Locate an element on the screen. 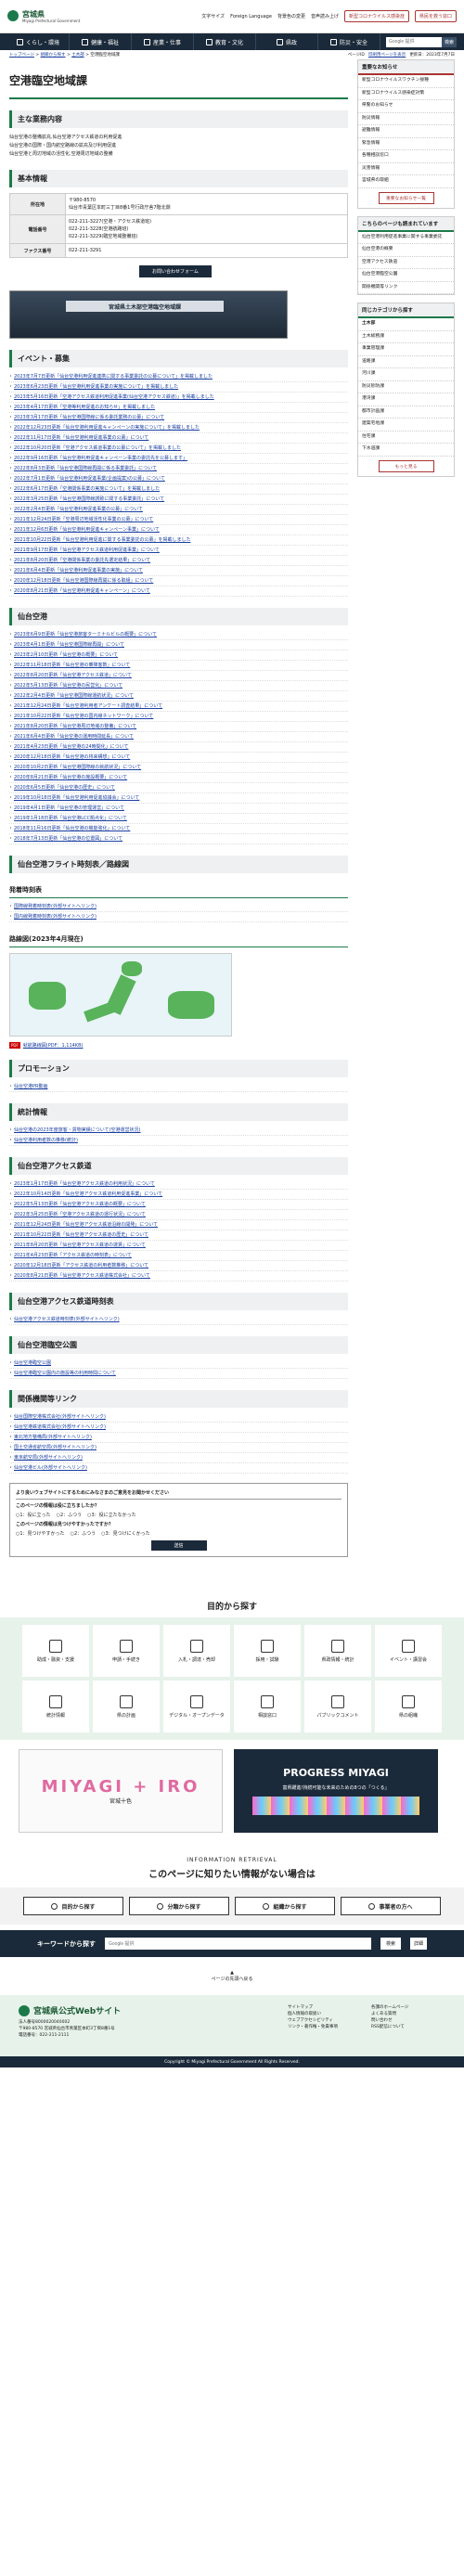 The height and width of the screenshot is (2576, 464). purpose-tile: 県の組織 is located at coordinates (409, 1707).